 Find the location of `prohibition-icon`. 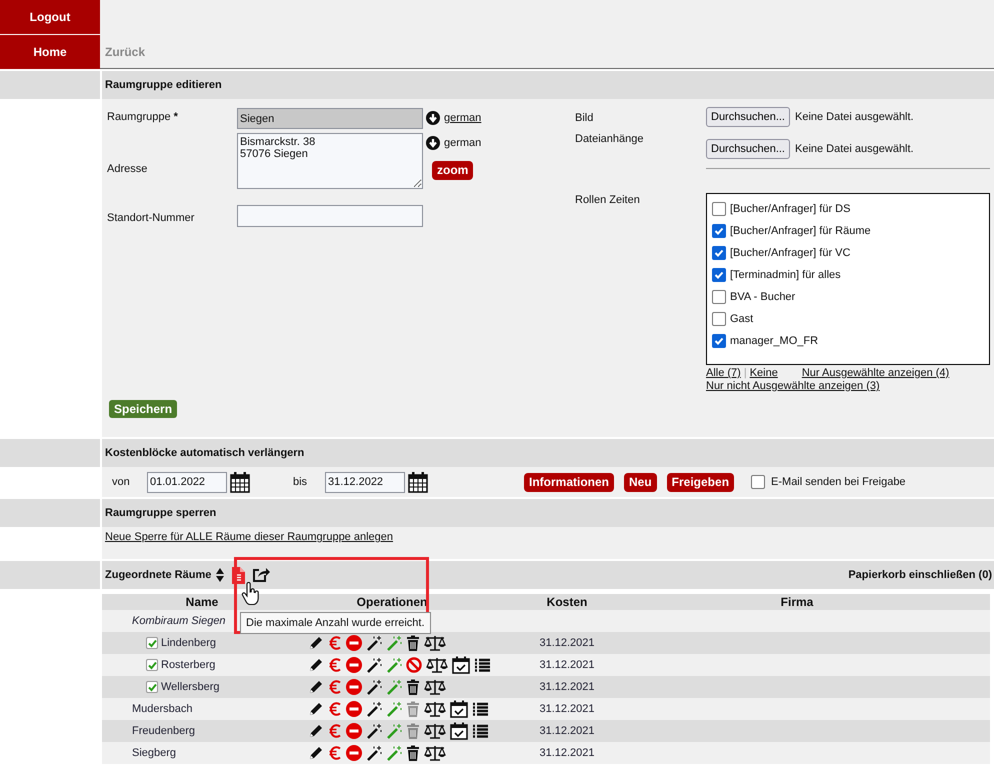

prohibition-icon is located at coordinates (414, 665).